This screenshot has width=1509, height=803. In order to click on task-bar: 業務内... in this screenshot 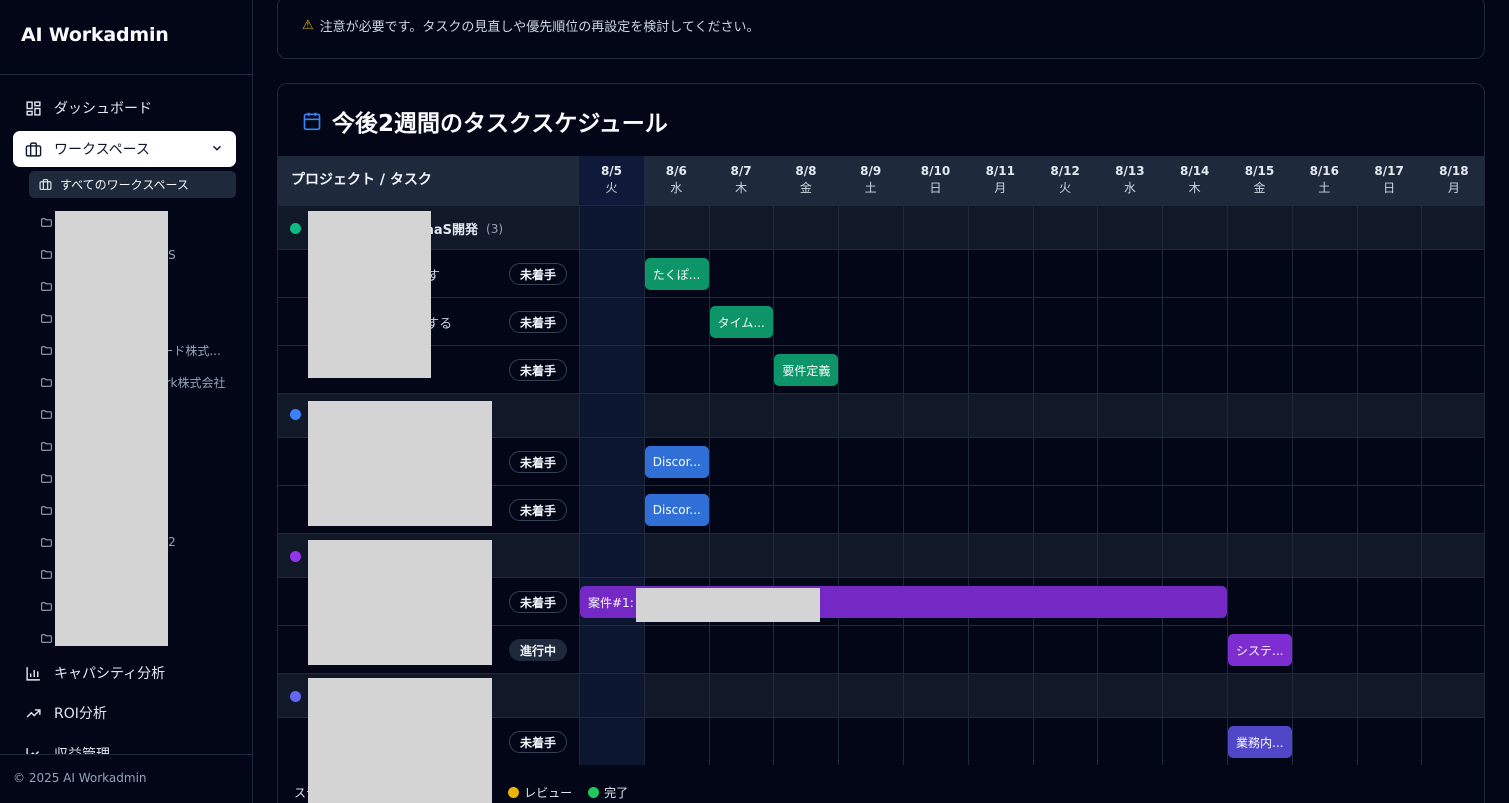, I will do `click(1260, 742)`.